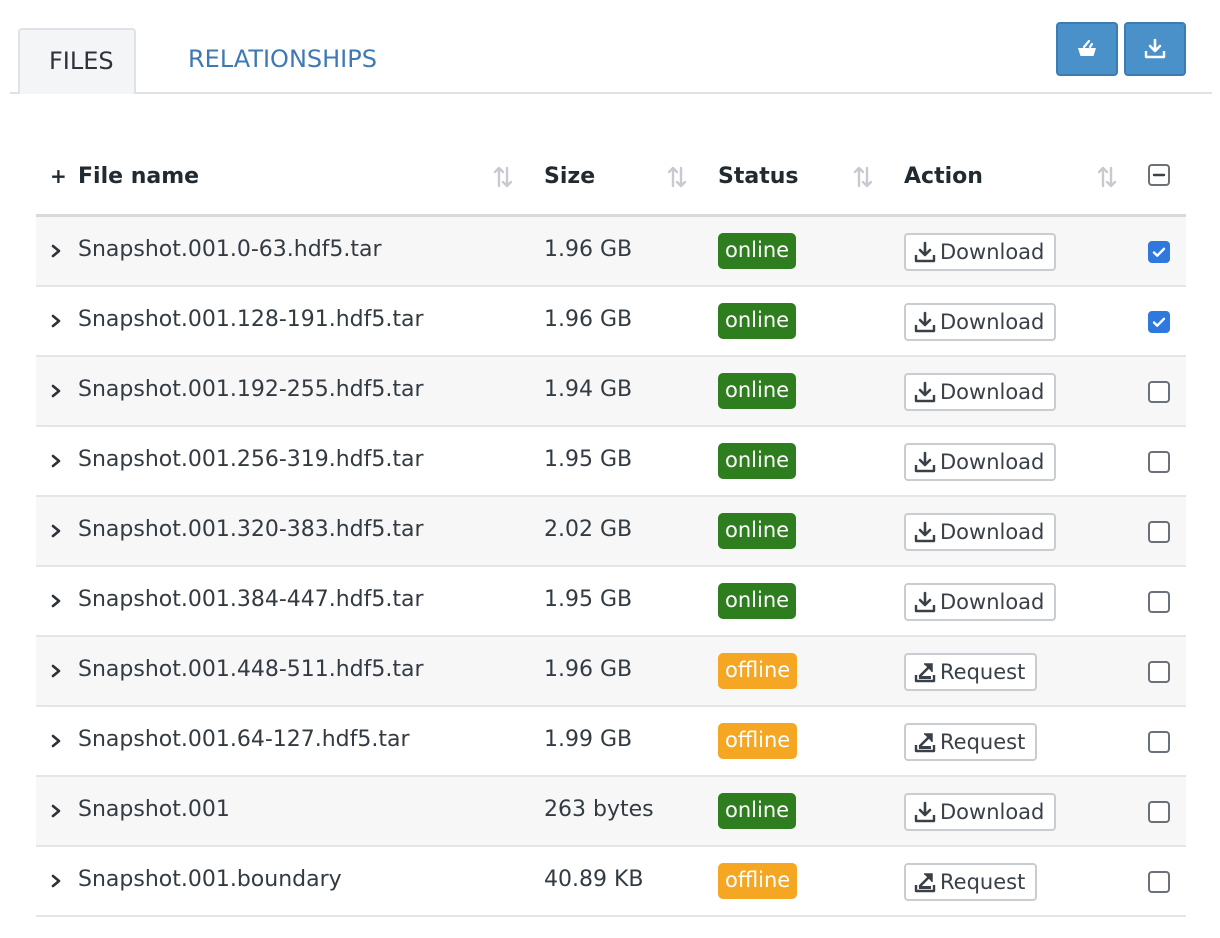 Image resolution: width=1220 pixels, height=938 pixels. What do you see at coordinates (251, 529) in the screenshot?
I see `file-name: Snapshot.001.320-383.hdf5.tar` at bounding box center [251, 529].